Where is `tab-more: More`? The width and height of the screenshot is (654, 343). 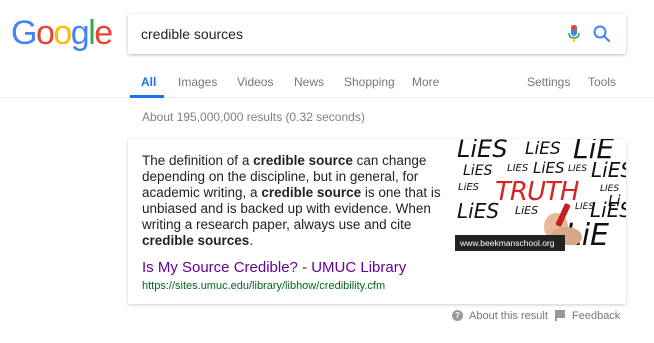 tab-more: More is located at coordinates (425, 82).